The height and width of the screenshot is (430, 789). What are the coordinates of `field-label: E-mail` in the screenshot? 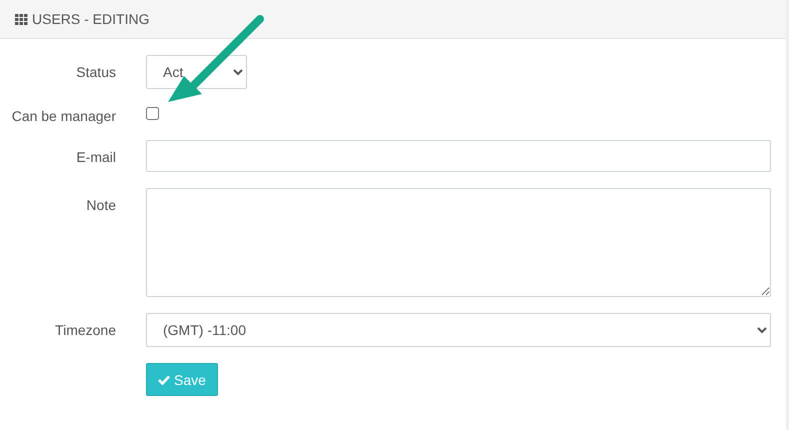 It's located at (95, 156).